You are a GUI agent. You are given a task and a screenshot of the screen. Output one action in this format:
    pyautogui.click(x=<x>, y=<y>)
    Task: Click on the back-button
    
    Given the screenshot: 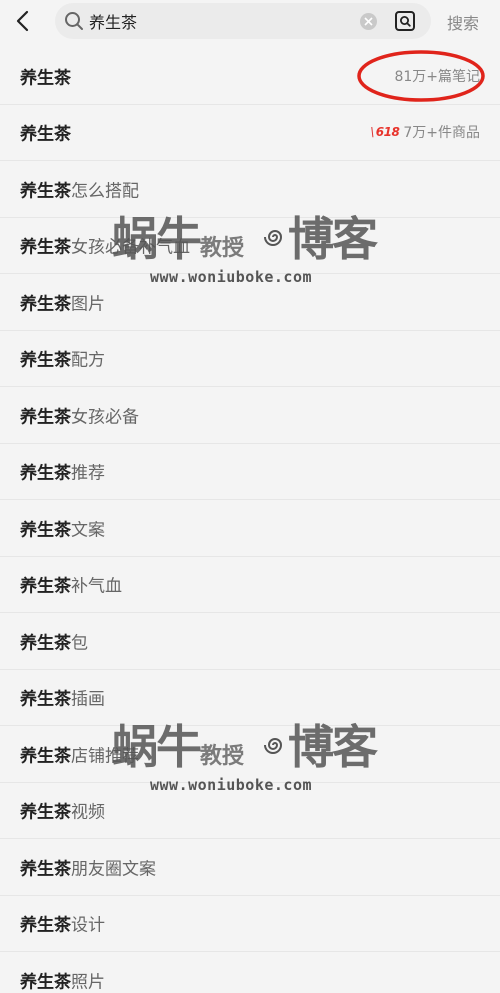 What is the action you would take?
    pyautogui.click(x=24, y=21)
    